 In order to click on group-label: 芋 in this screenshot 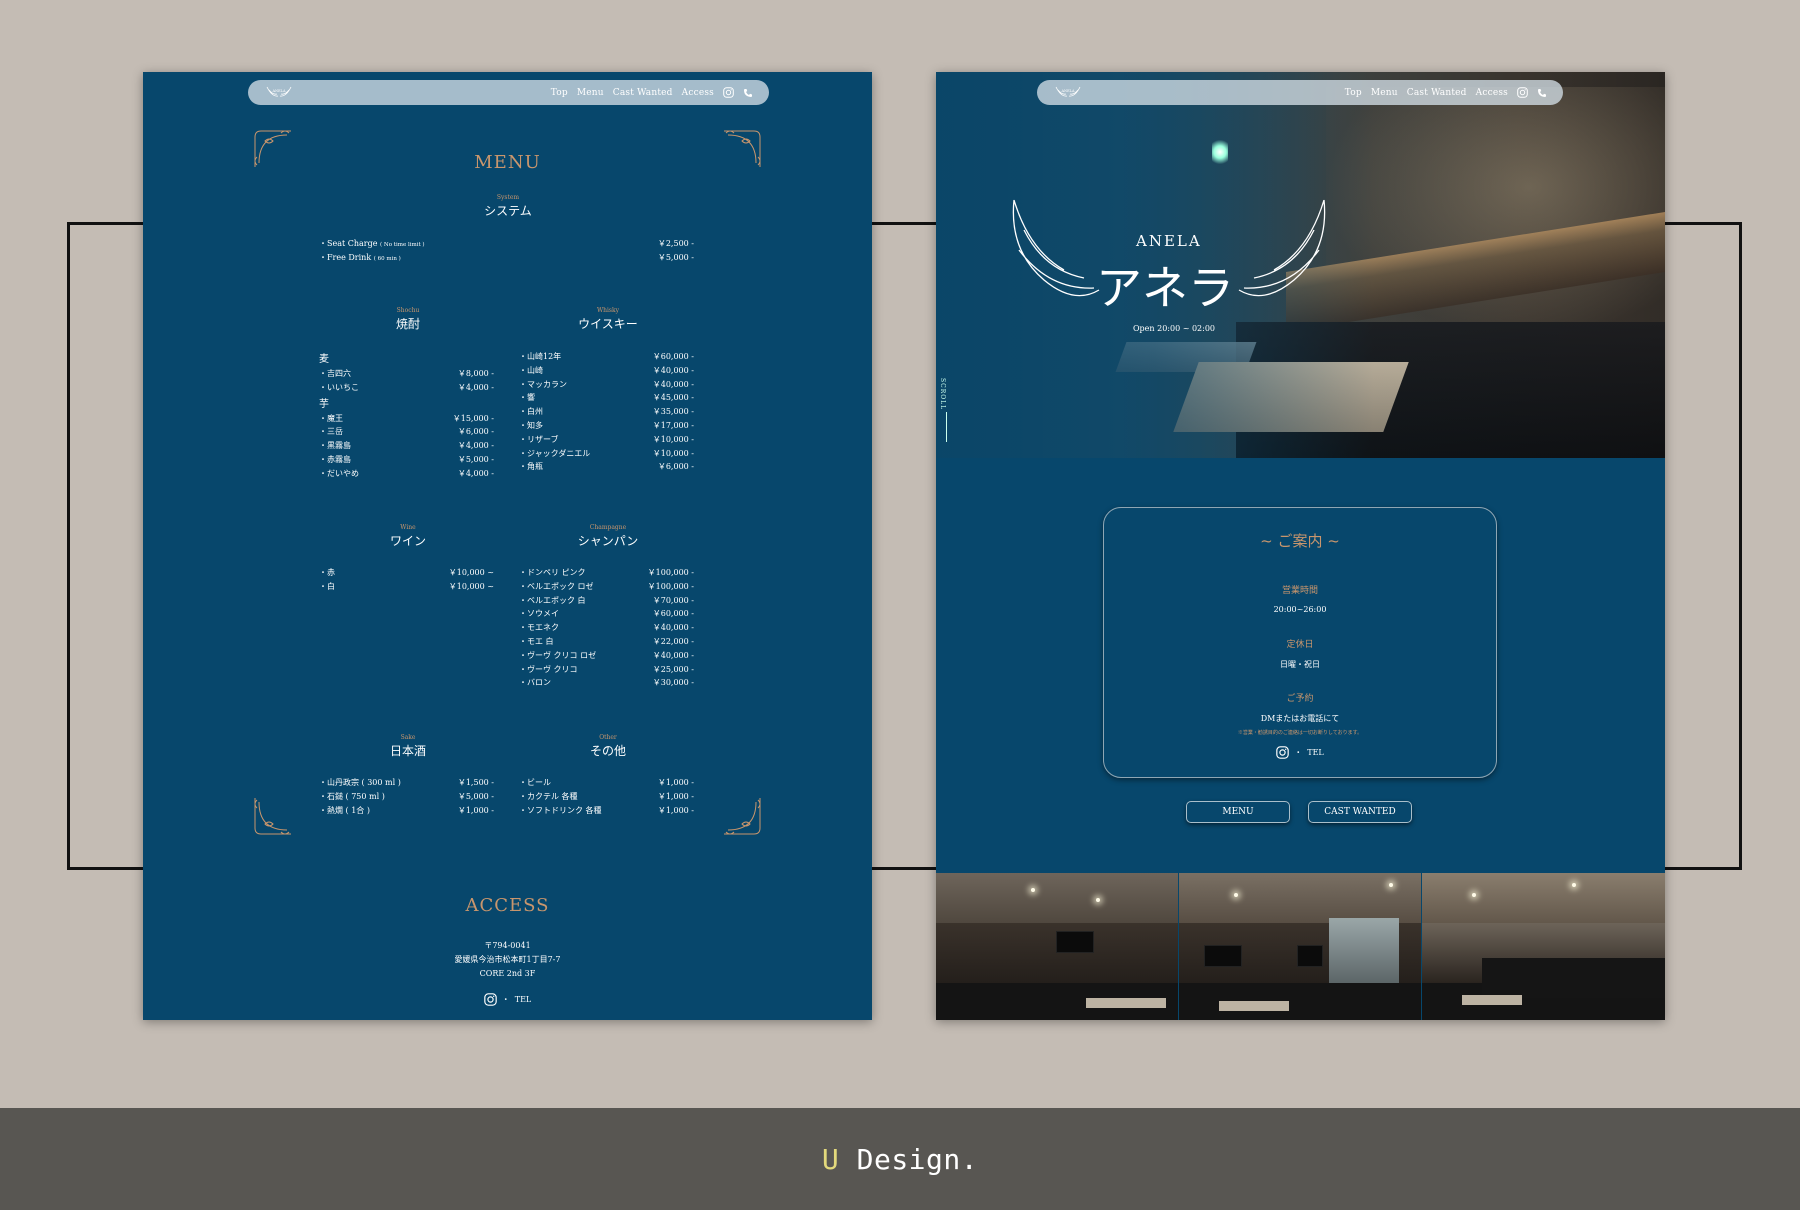, I will do `click(324, 404)`.